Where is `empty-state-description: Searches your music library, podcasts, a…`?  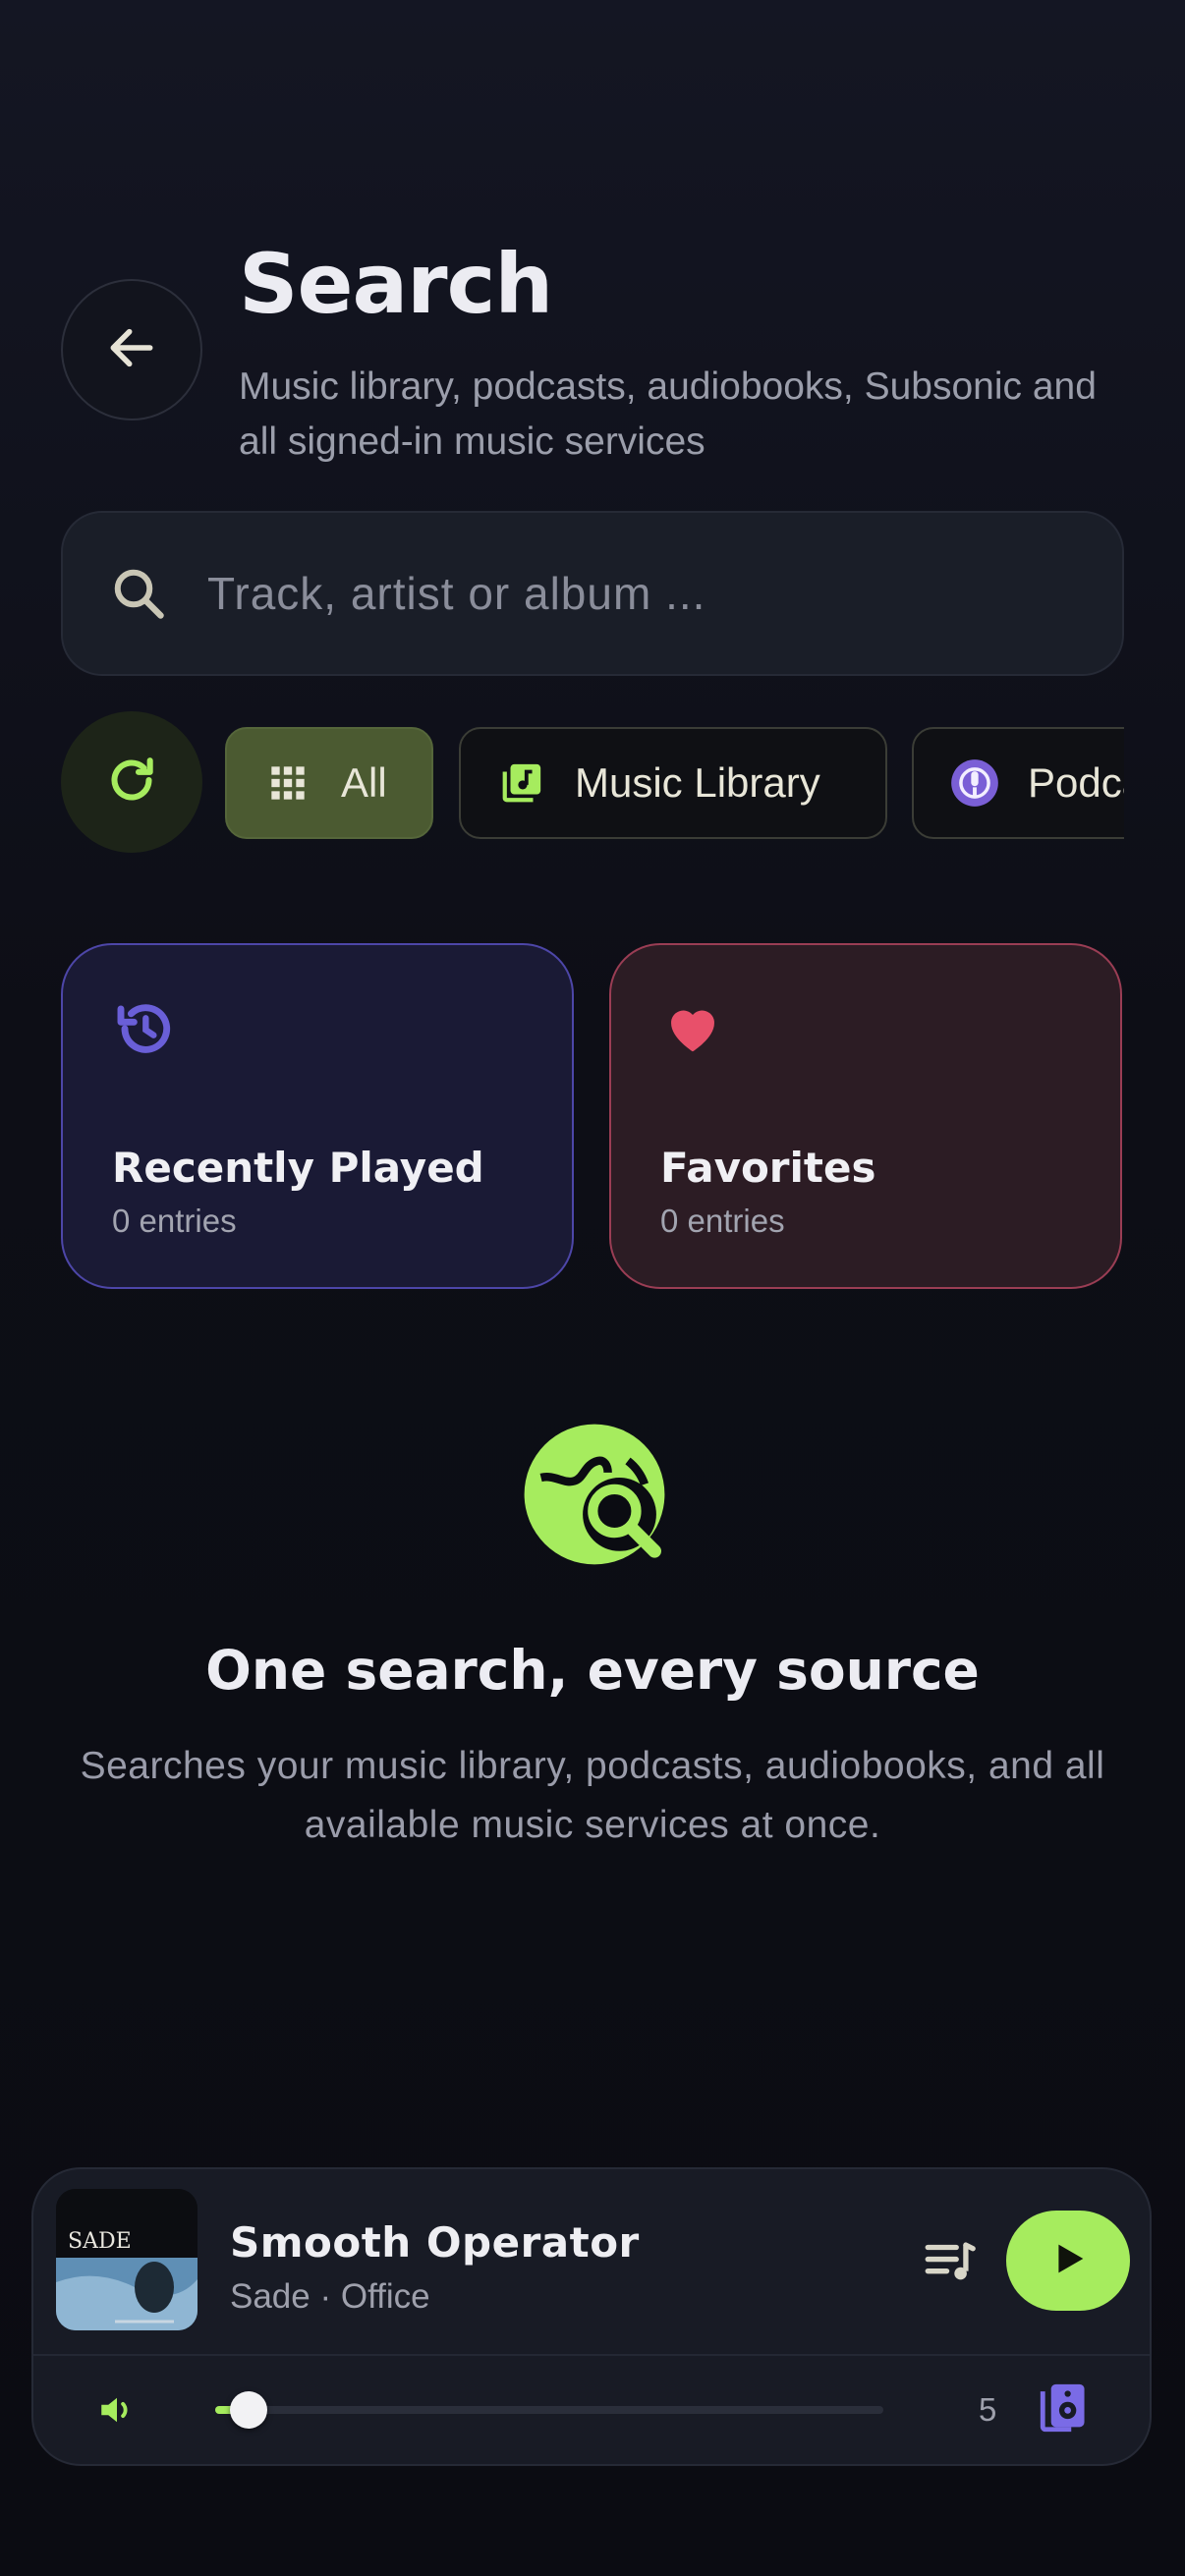
empty-state-description: Searches your music library, podcasts, a… is located at coordinates (592, 1795).